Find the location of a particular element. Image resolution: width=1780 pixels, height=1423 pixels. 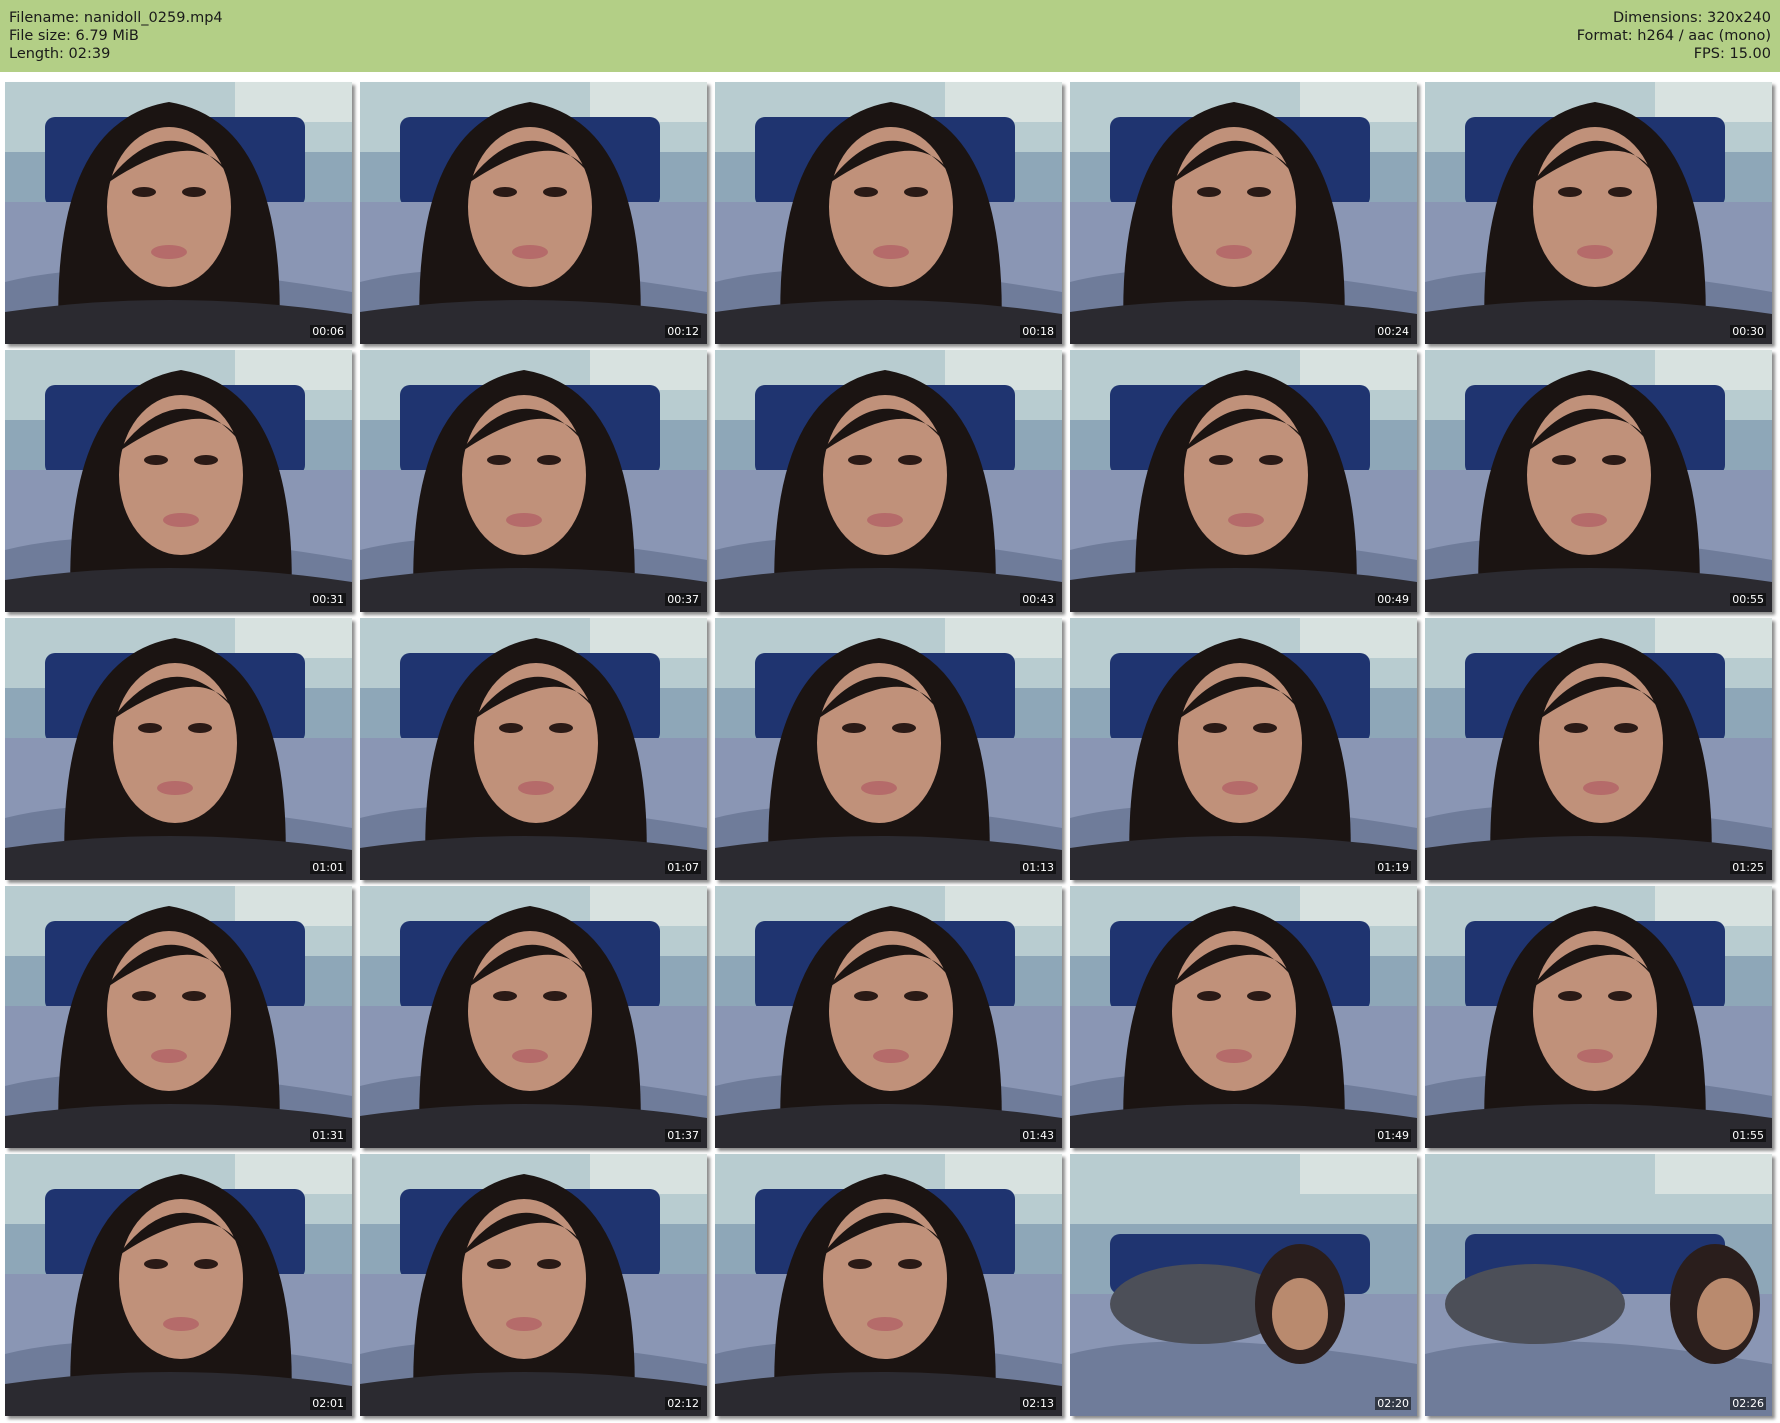

video-thumbnail: 00:55 is located at coordinates (1598, 481).